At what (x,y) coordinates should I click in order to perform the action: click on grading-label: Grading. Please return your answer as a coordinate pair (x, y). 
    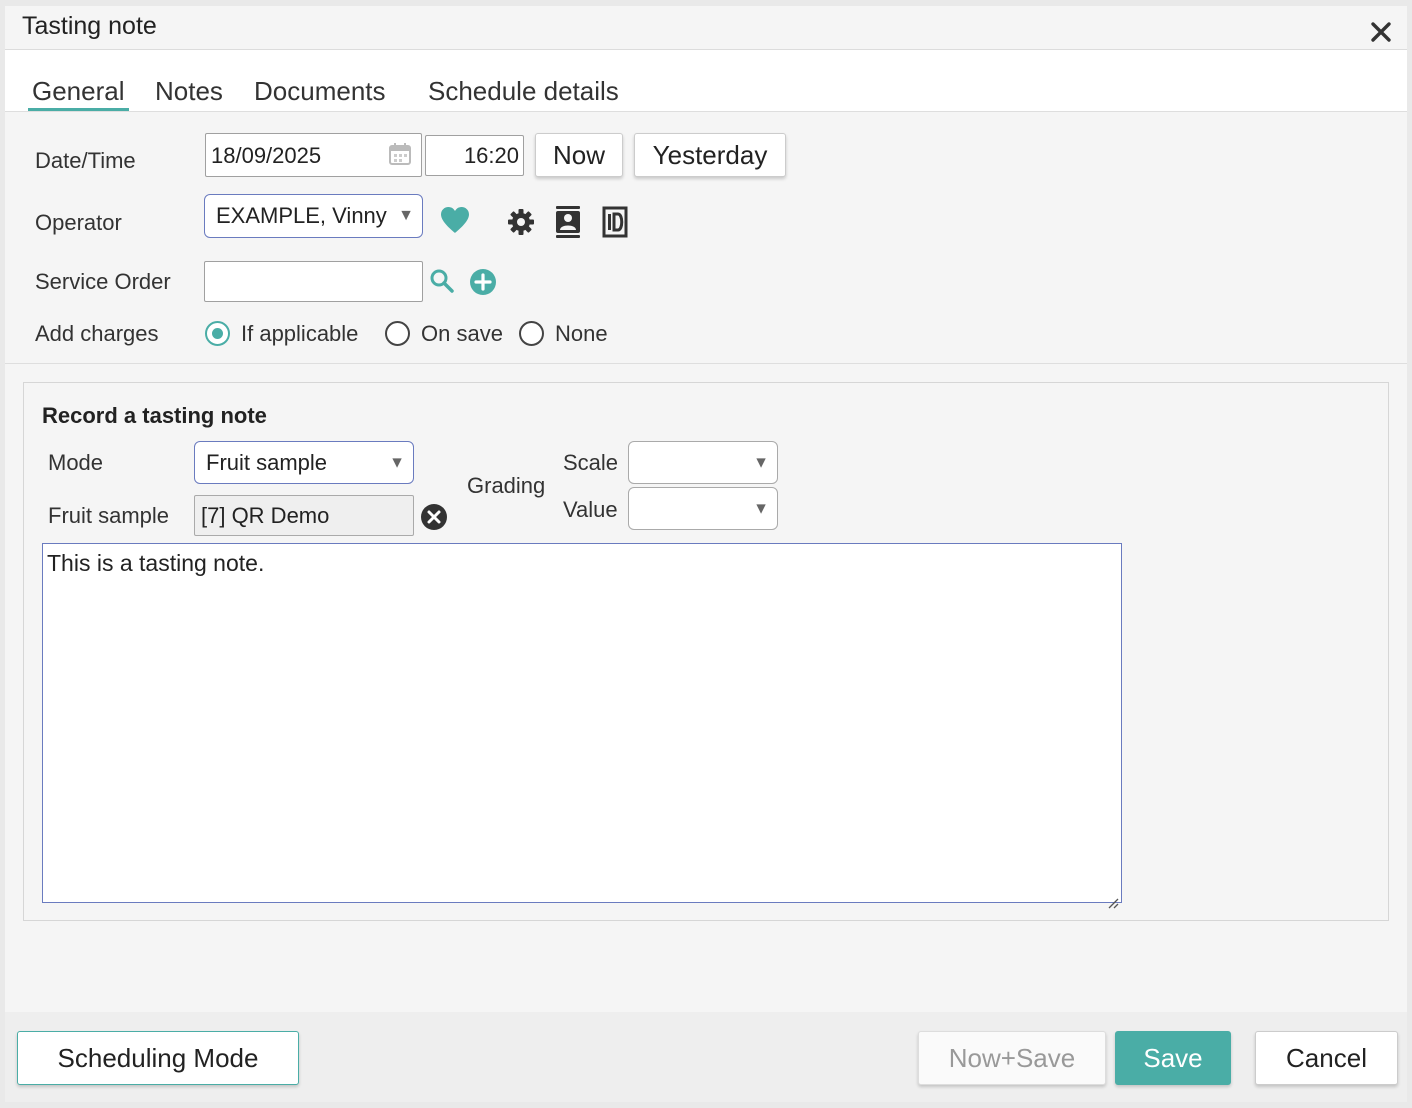
    Looking at the image, I should click on (506, 485).